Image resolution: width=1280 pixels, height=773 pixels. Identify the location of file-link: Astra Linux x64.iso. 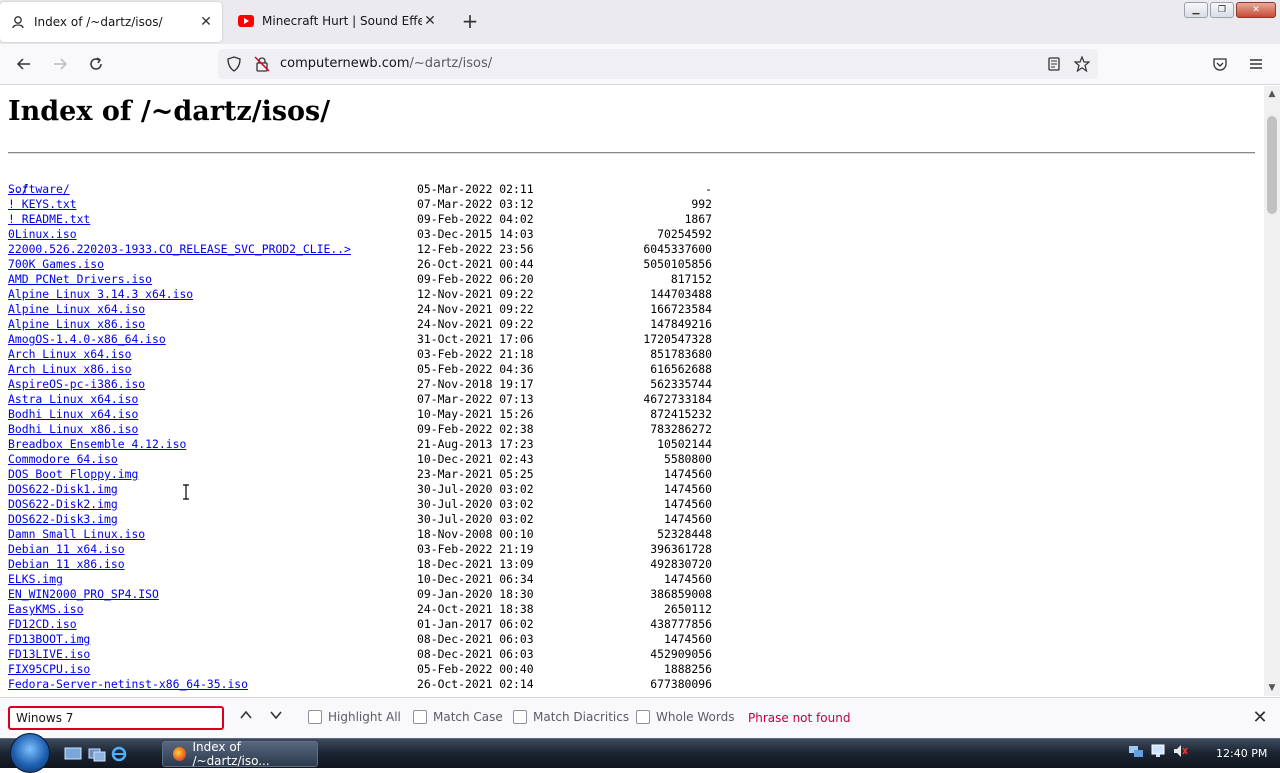
(73, 399).